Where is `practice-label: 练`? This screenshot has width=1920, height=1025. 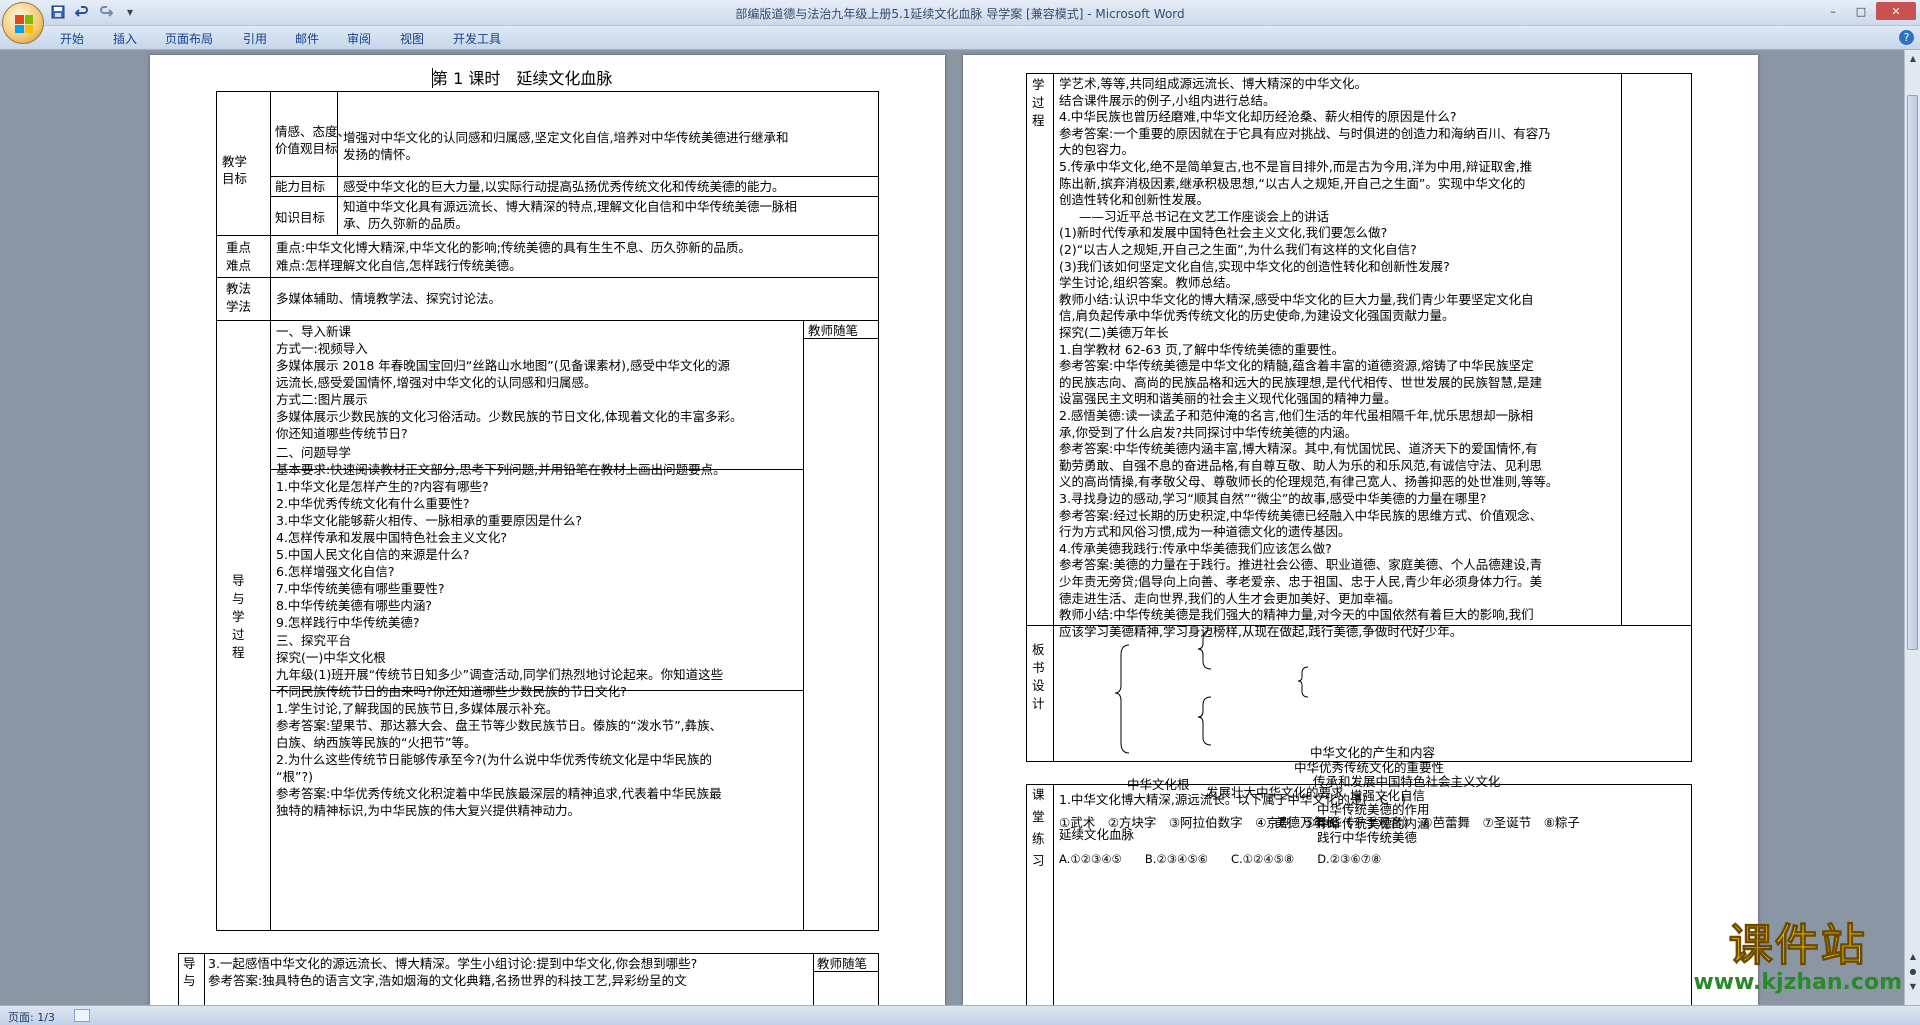
practice-label: 练 is located at coordinates (1038, 838).